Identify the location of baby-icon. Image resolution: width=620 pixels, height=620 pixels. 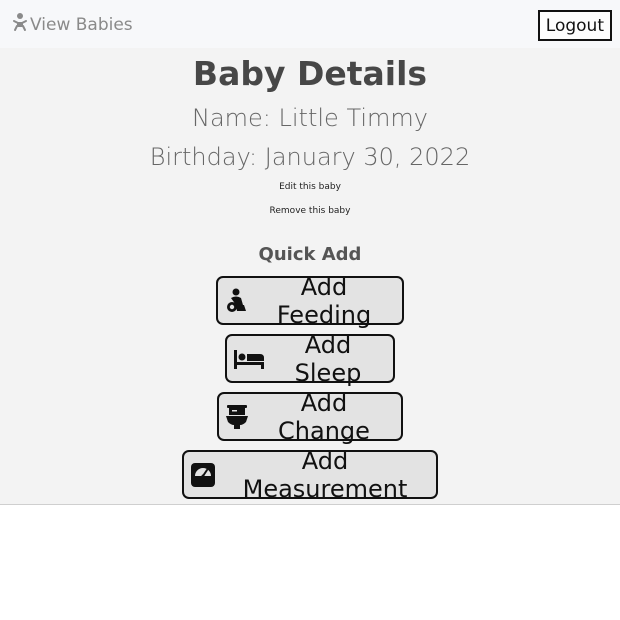
(20, 24).